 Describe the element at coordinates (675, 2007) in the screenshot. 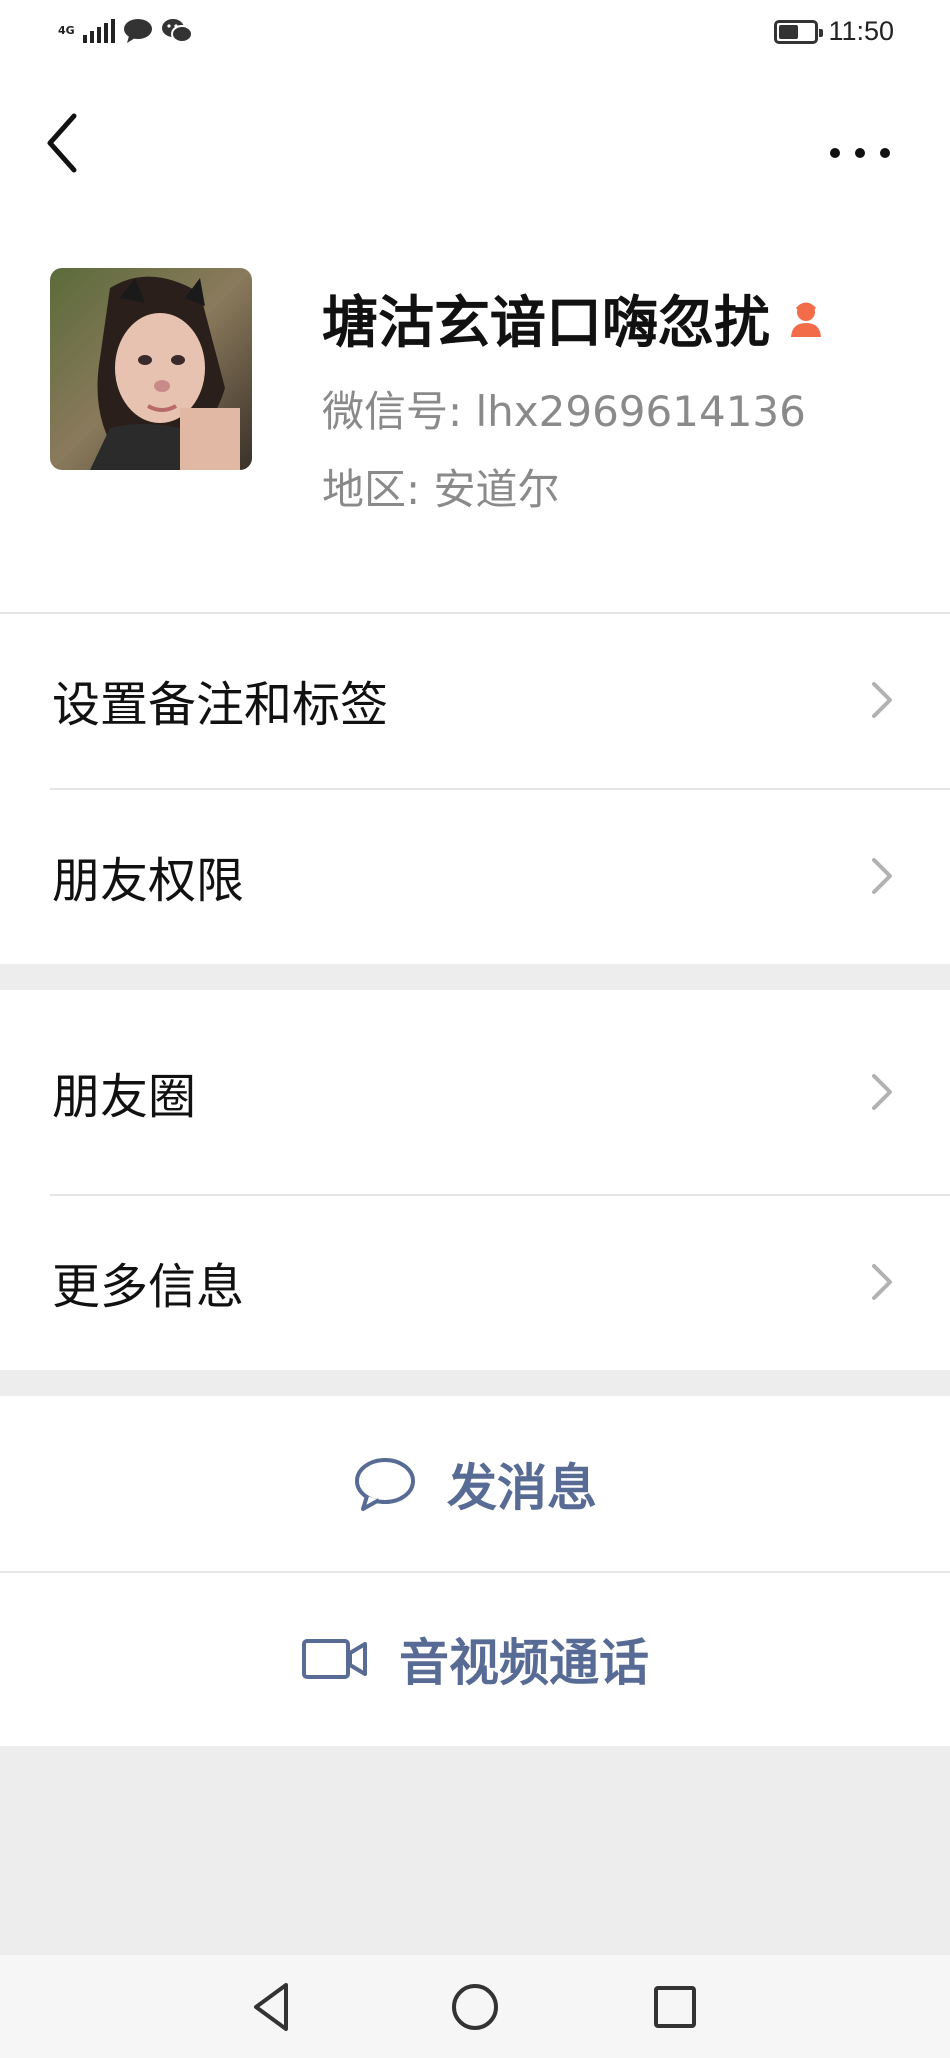

I see `recents-square-icon` at that location.